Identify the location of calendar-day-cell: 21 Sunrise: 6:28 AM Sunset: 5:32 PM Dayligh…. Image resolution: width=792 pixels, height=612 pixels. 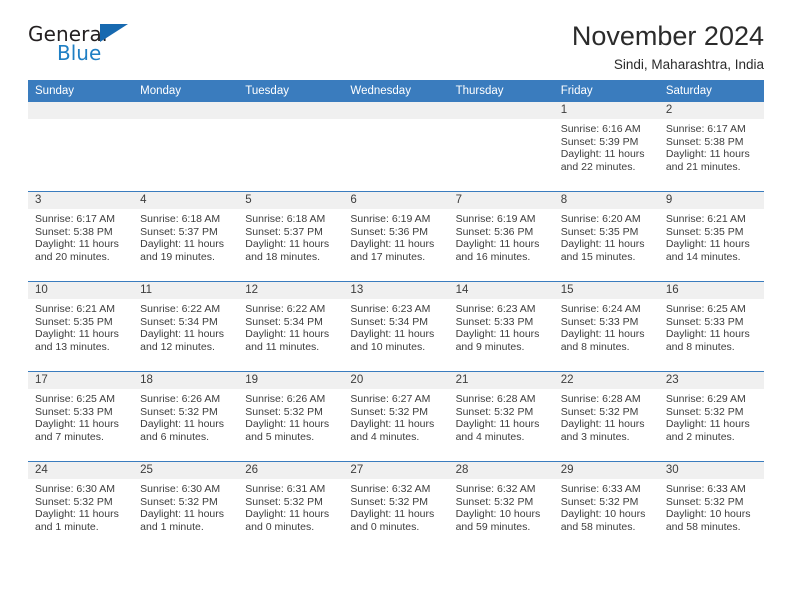
(501, 416).